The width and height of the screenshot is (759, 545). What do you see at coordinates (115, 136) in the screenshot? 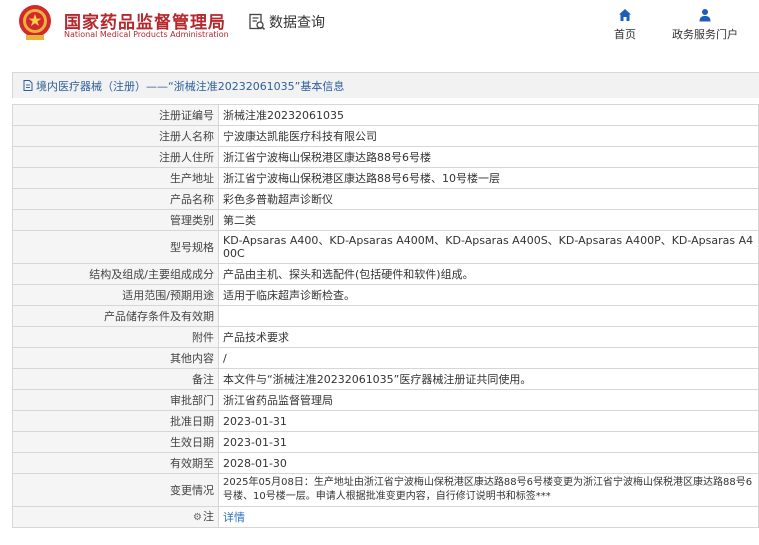
I see `row-label: 注册人名称` at bounding box center [115, 136].